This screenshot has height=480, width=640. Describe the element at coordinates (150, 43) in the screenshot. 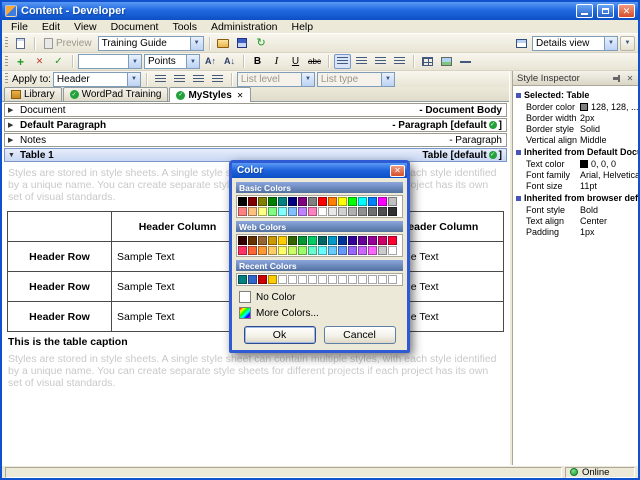

I see `content-selector-combo: Training Guide ▼` at that location.